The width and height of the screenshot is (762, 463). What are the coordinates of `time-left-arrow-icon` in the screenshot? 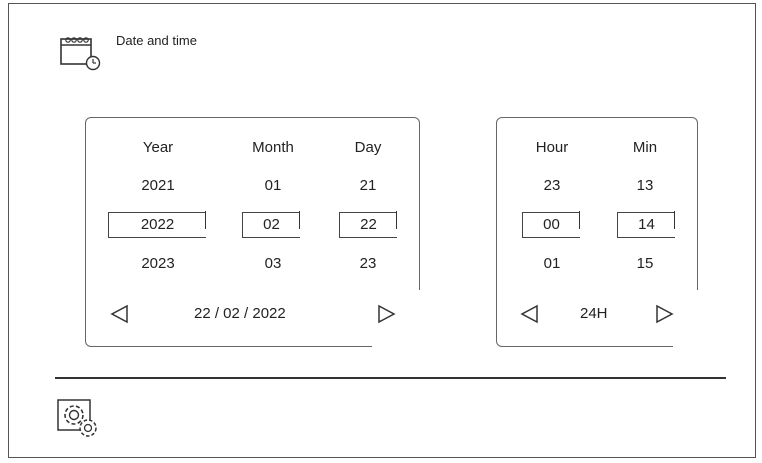 It's located at (530, 314).